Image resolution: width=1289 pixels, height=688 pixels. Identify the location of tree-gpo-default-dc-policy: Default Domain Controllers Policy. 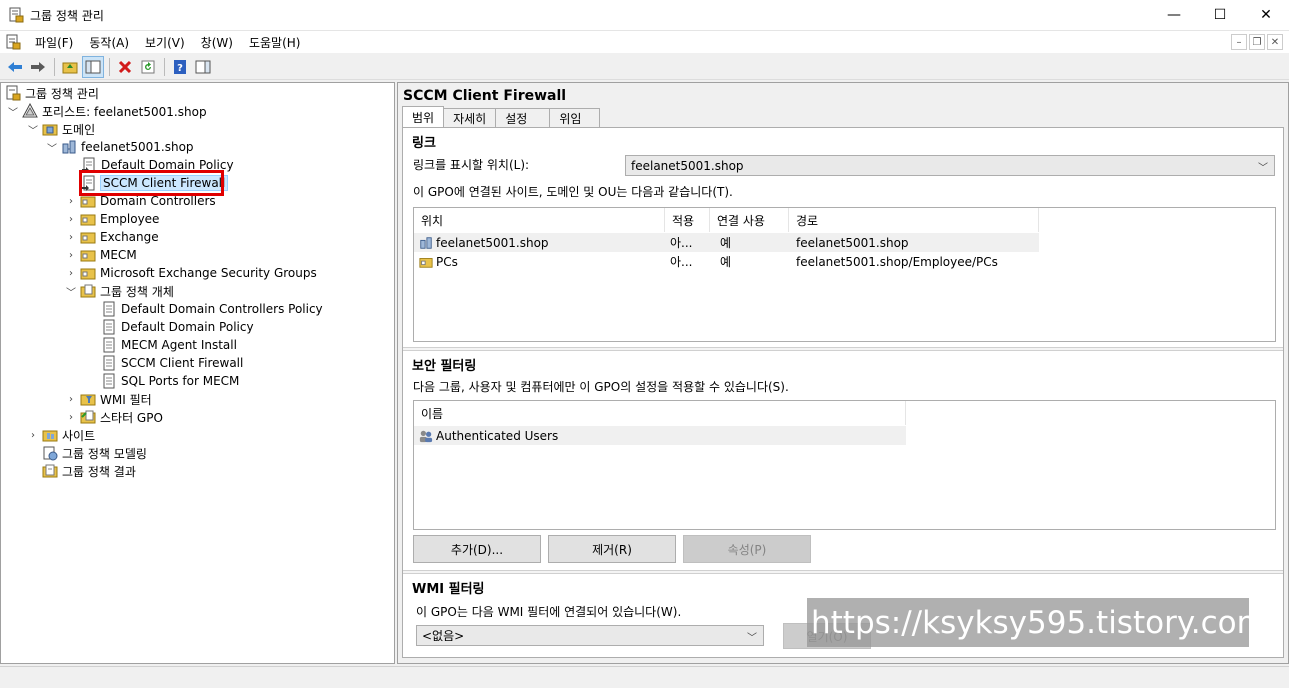
(212, 309).